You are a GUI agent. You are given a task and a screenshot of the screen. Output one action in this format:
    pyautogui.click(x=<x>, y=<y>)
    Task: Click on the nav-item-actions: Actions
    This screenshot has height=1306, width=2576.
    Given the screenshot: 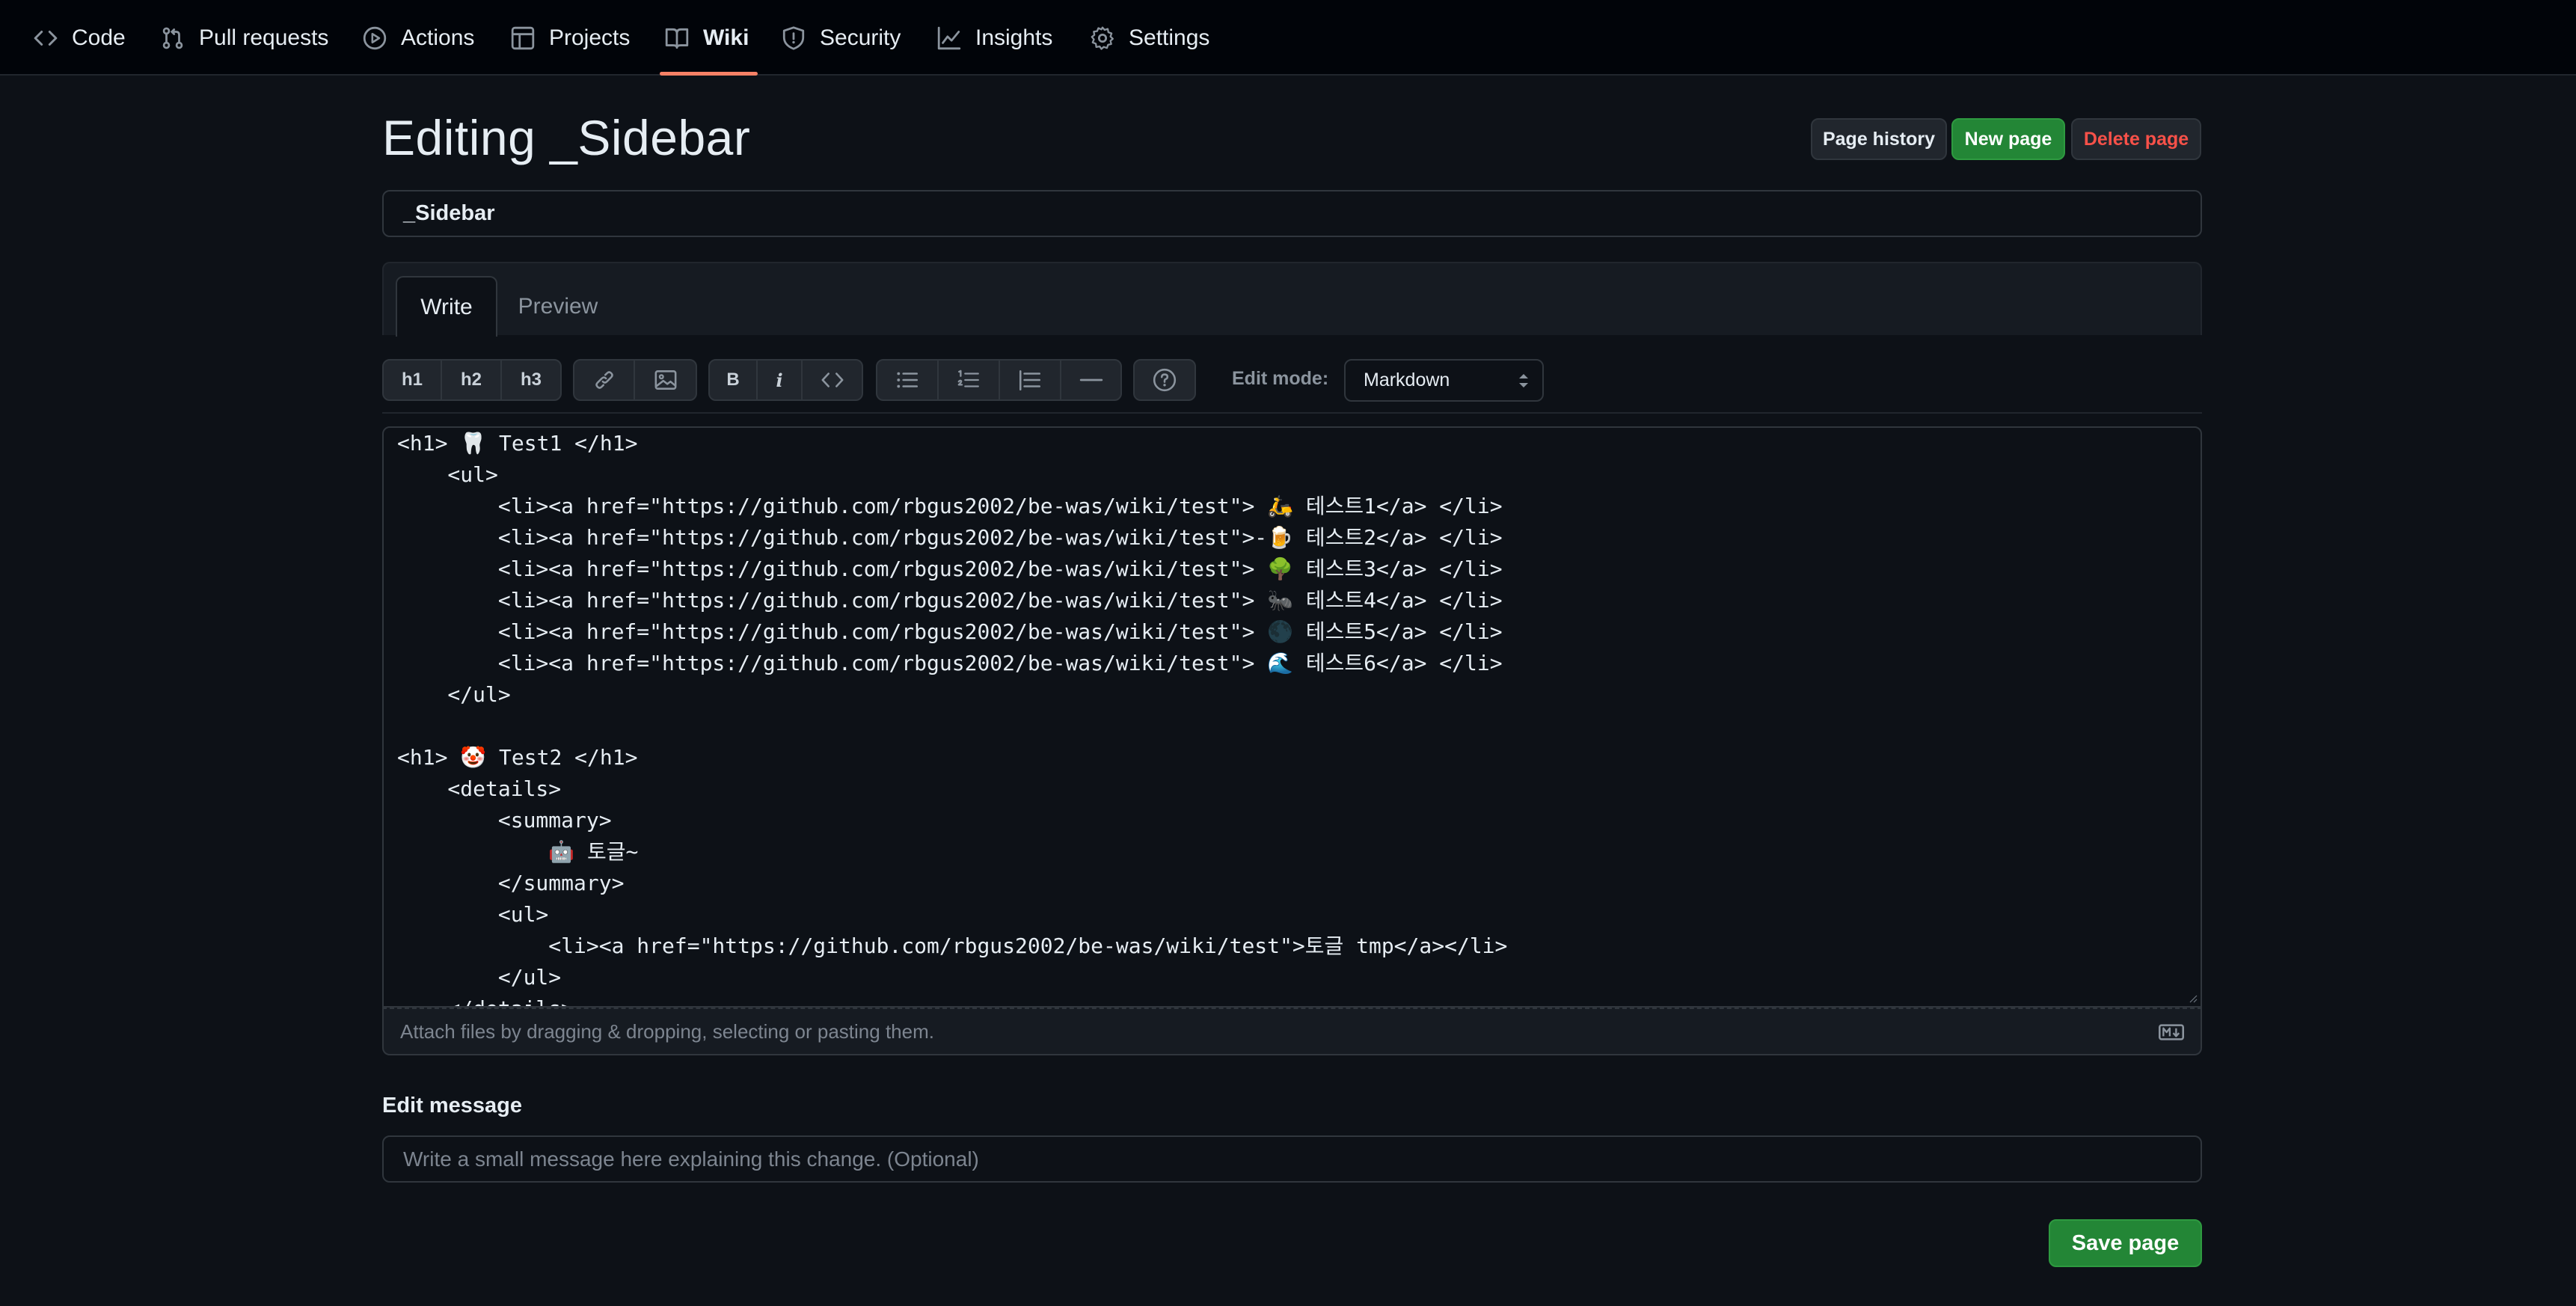 What is the action you would take?
    pyautogui.click(x=418, y=38)
    